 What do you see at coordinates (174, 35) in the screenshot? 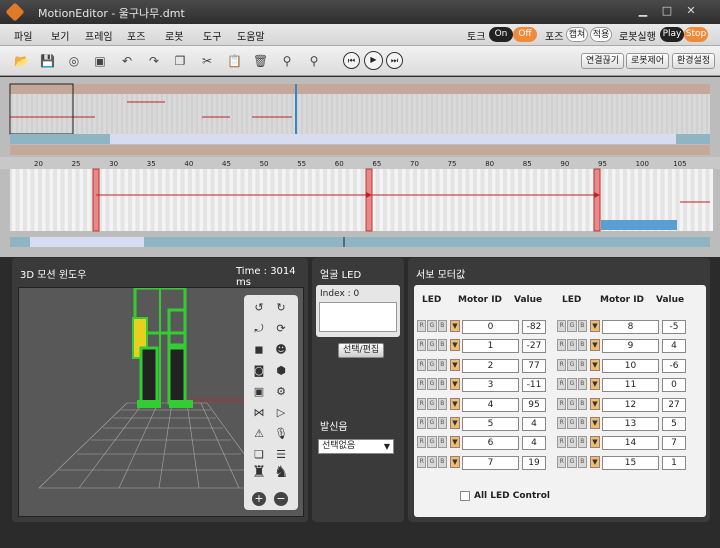
I see `menu-robot: 로봇` at bounding box center [174, 35].